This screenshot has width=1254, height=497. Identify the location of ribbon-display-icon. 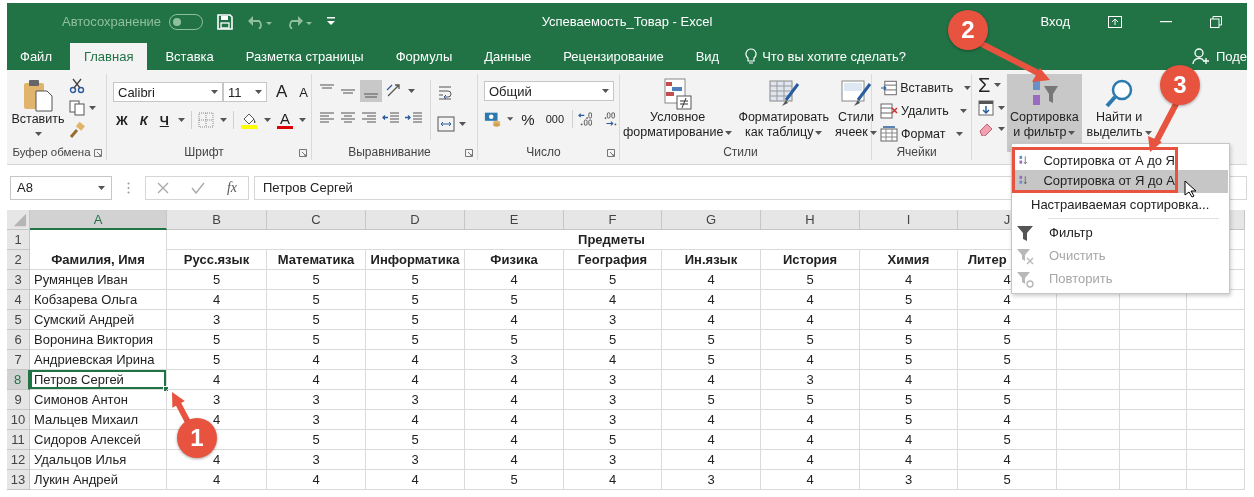
(1115, 21).